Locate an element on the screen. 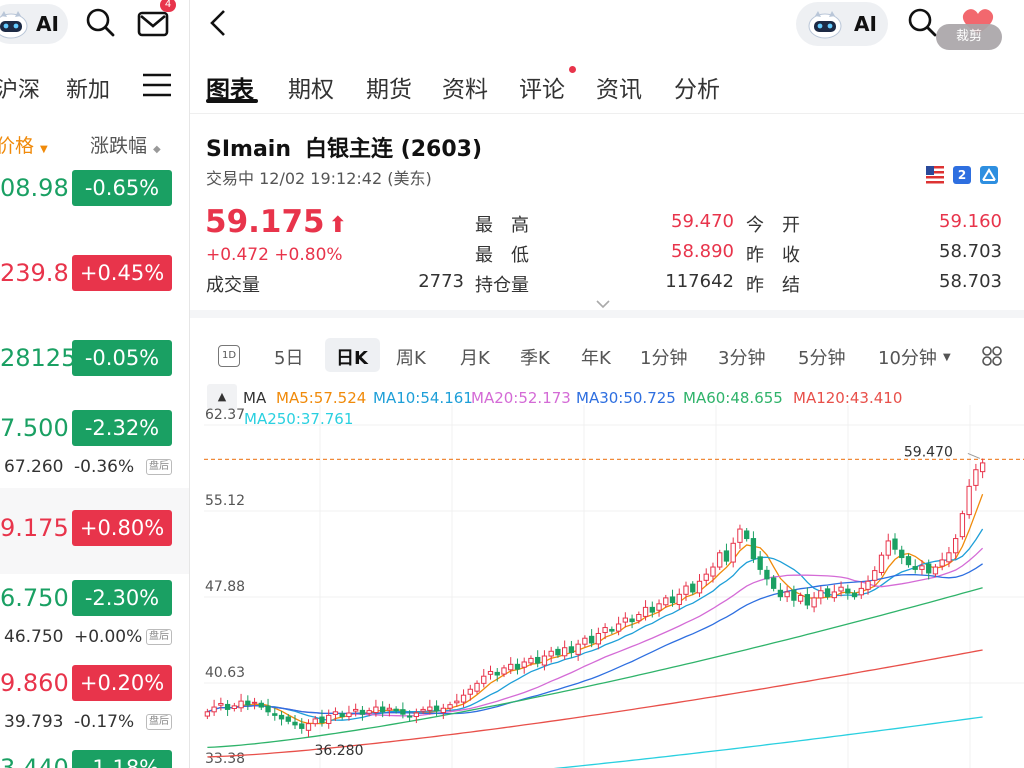 This screenshot has width=1024, height=768. y-tick-label: 40.63 is located at coordinates (225, 673).